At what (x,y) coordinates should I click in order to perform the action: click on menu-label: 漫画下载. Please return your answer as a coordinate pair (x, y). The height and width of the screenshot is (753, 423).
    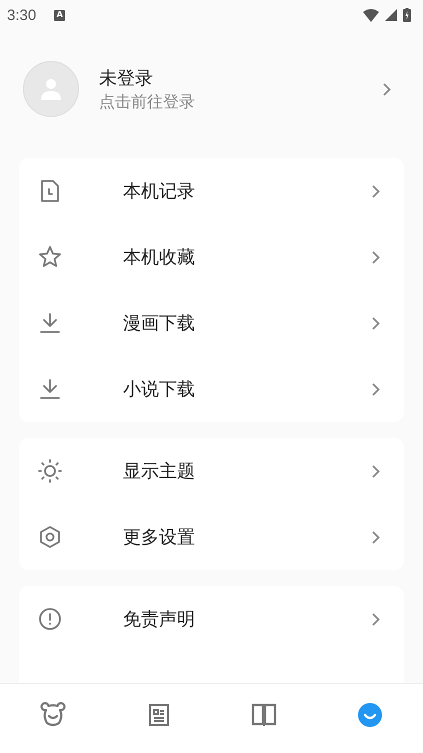
    Looking at the image, I should click on (159, 323).